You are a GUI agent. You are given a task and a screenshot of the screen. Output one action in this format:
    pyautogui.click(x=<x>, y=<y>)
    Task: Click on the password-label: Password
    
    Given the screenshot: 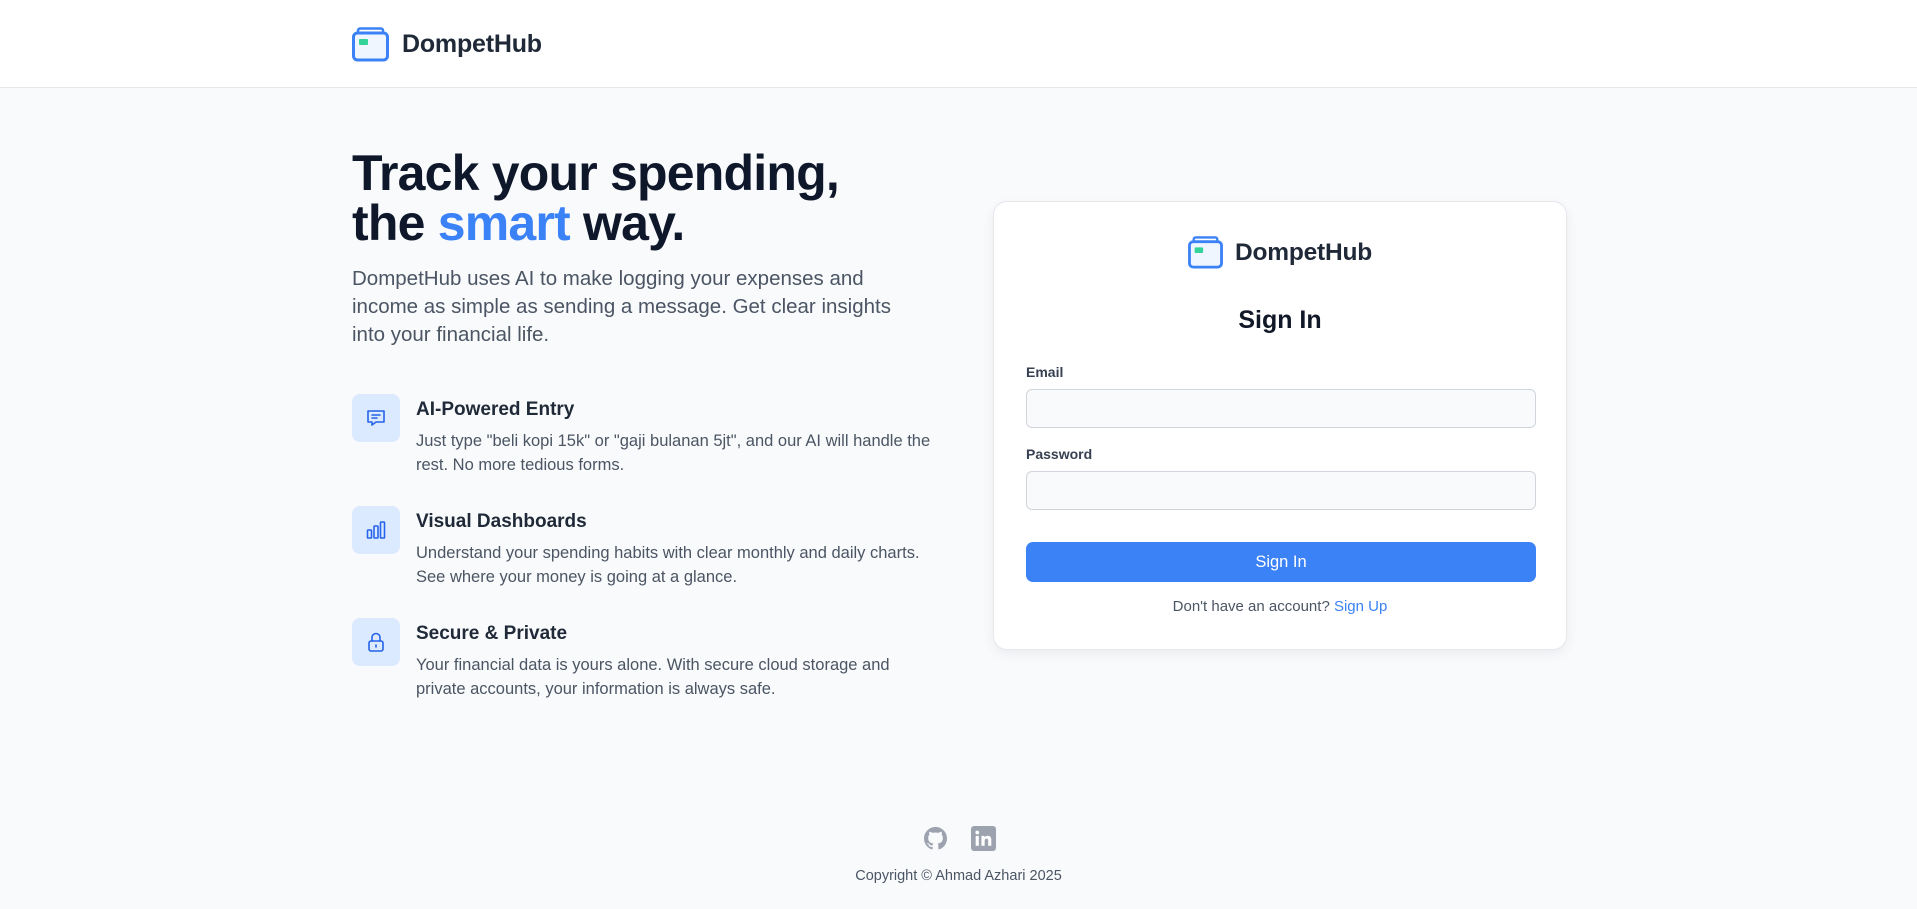 What is the action you would take?
    pyautogui.click(x=1059, y=454)
    